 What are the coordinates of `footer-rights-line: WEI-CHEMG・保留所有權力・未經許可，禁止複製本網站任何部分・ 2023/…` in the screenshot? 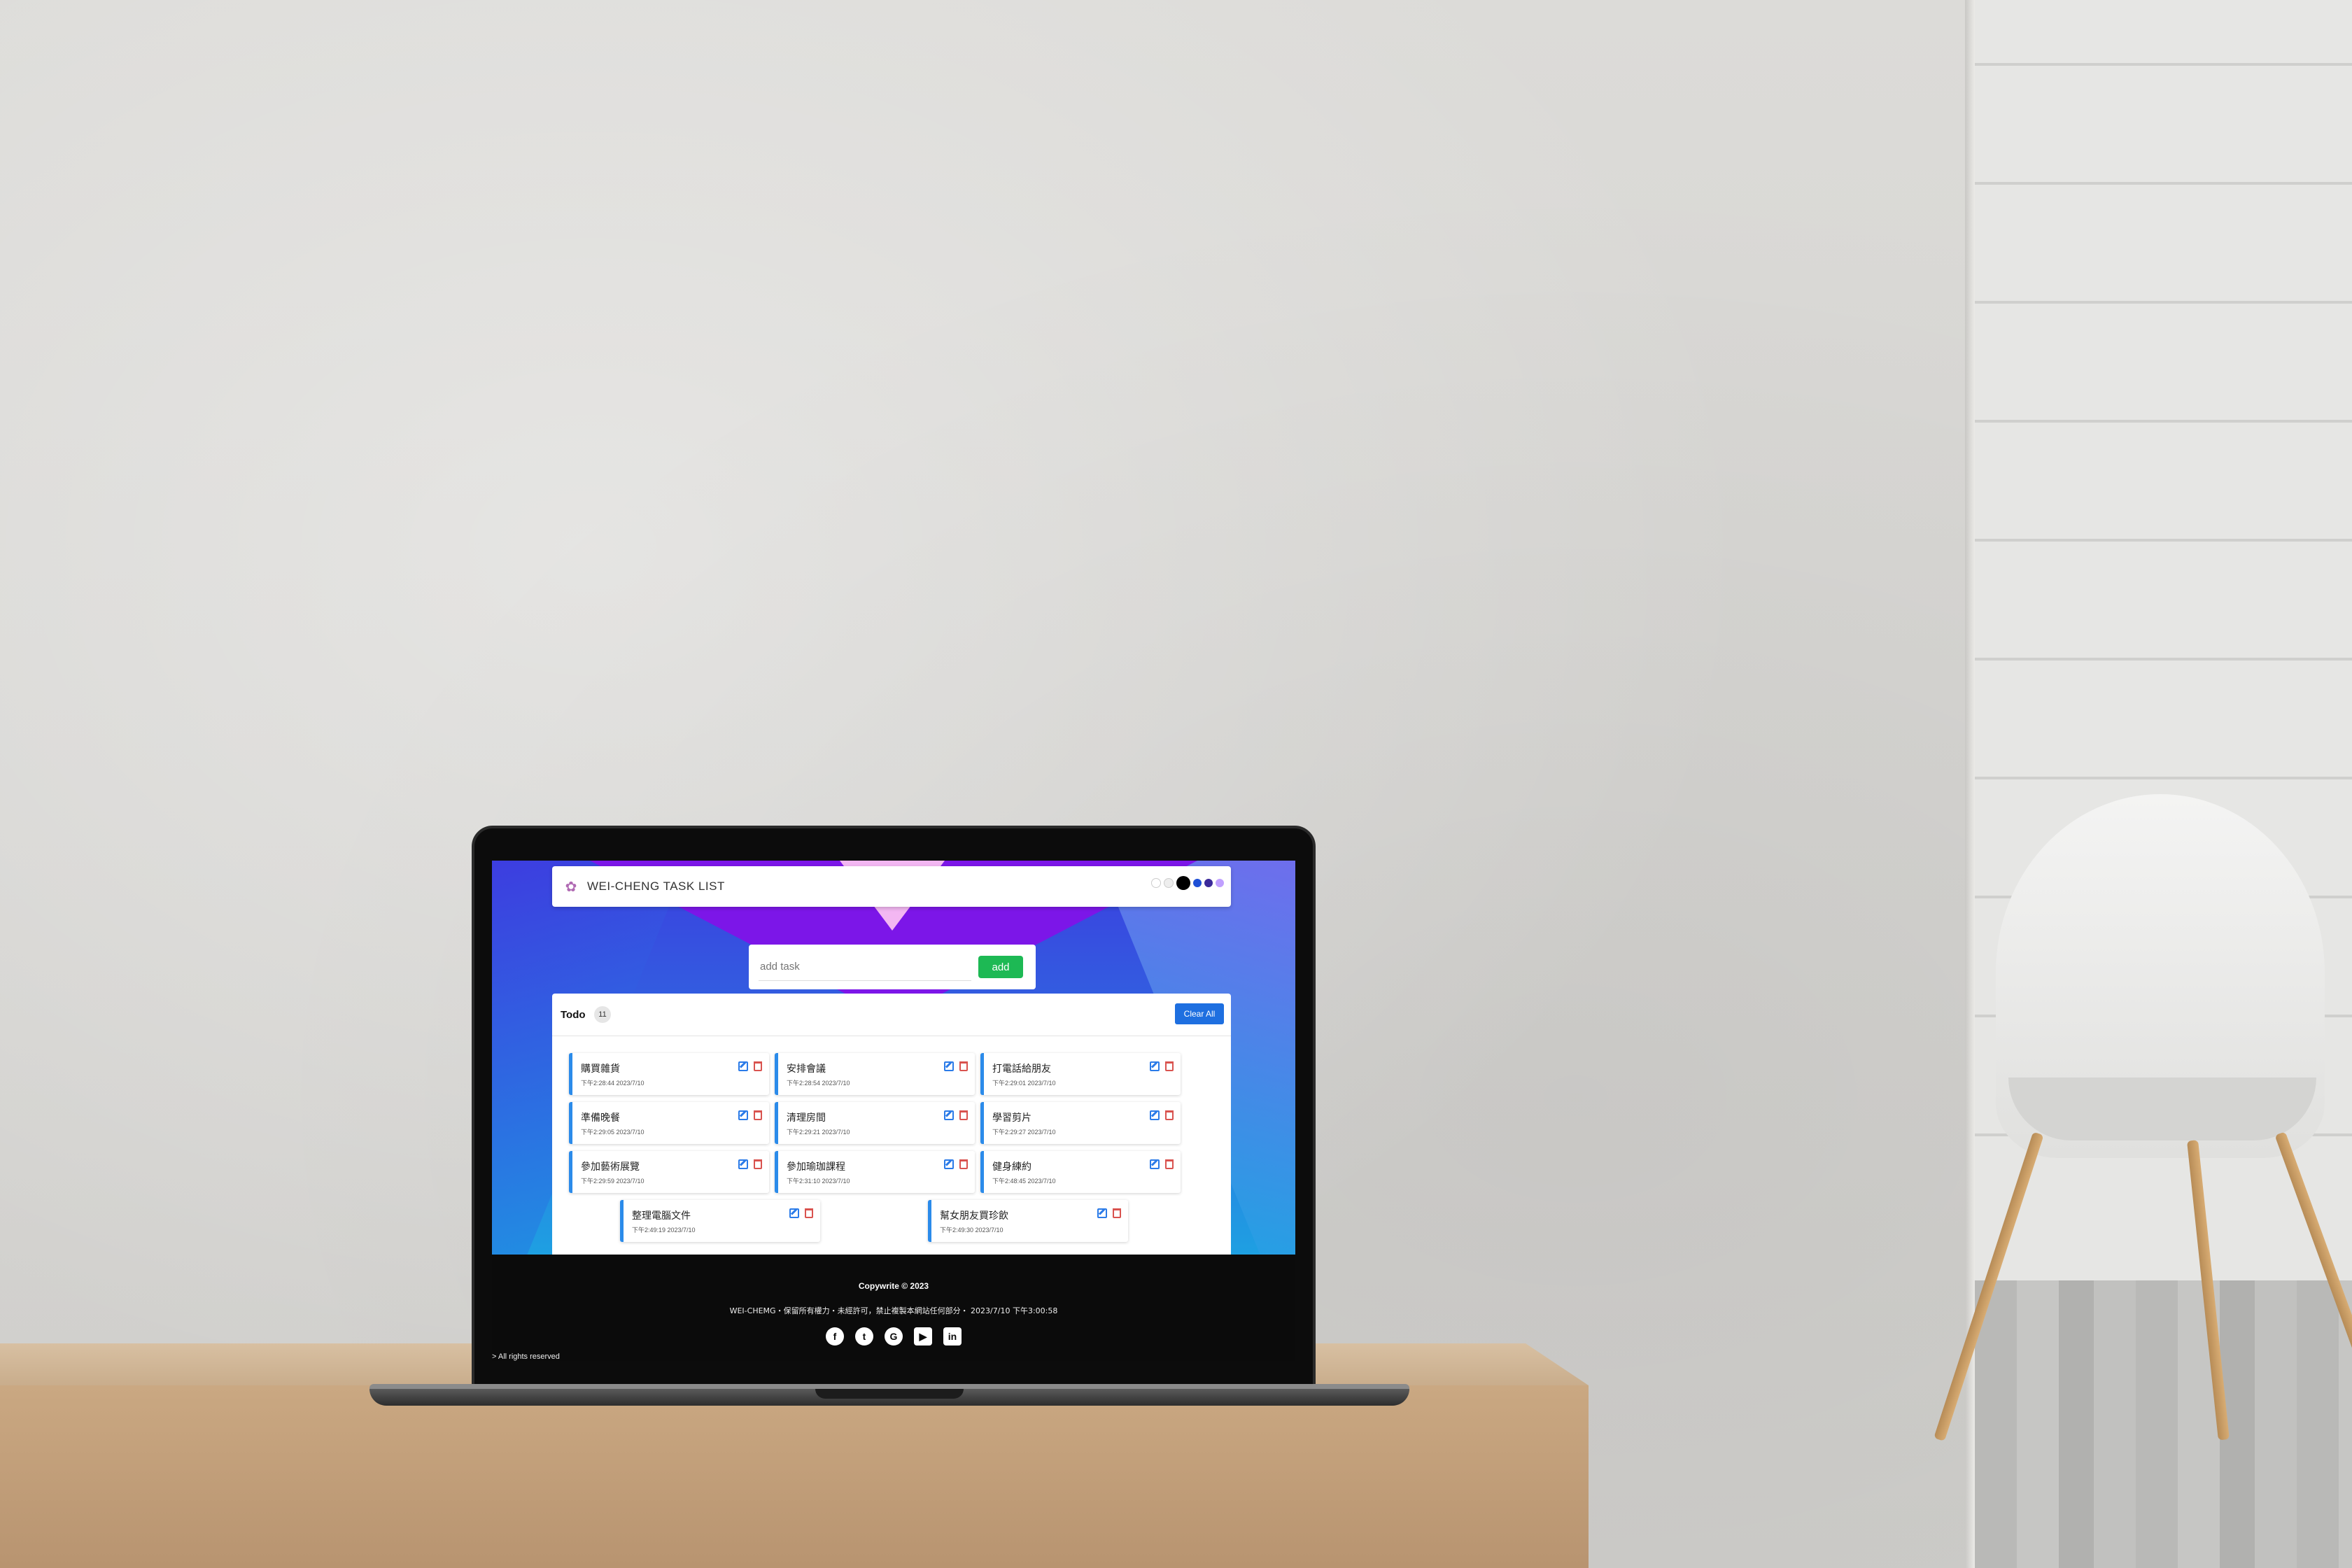 It's located at (893, 1310).